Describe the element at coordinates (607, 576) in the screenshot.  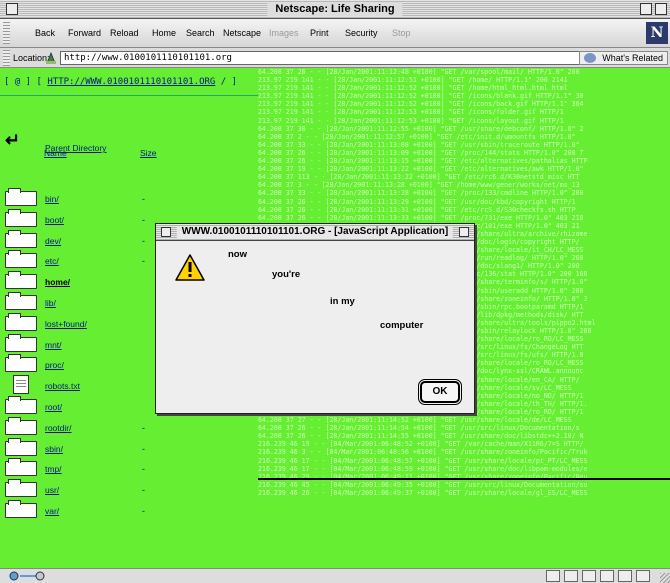
I see `composer-icon` at that location.